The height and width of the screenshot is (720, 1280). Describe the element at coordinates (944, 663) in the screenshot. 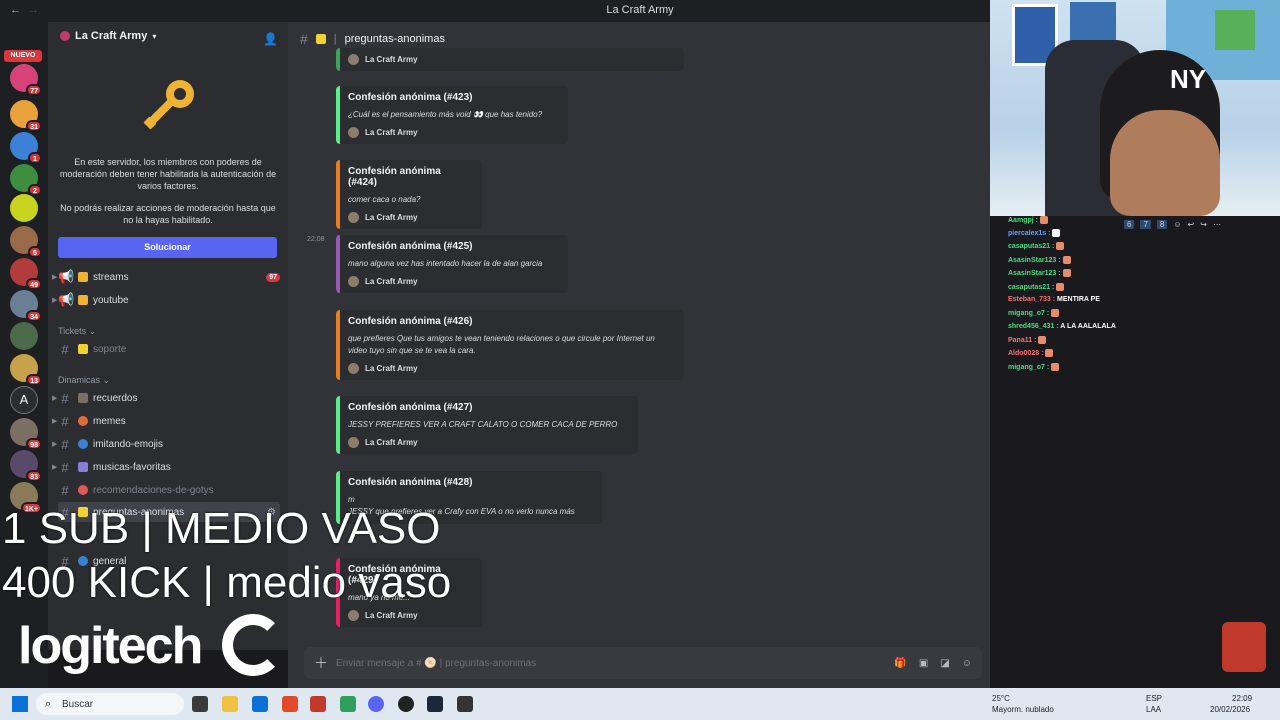

I see `sticker-icon: ◪` at that location.